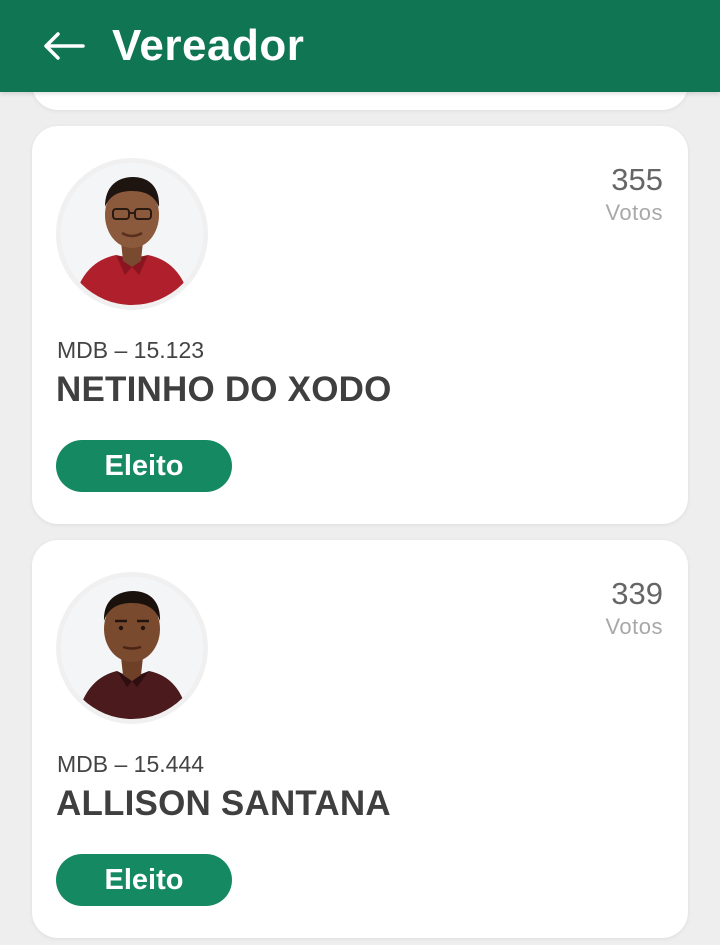 This screenshot has height=945, width=720. What do you see at coordinates (224, 389) in the screenshot?
I see `candidate-name: NETINHO DO XODO` at bounding box center [224, 389].